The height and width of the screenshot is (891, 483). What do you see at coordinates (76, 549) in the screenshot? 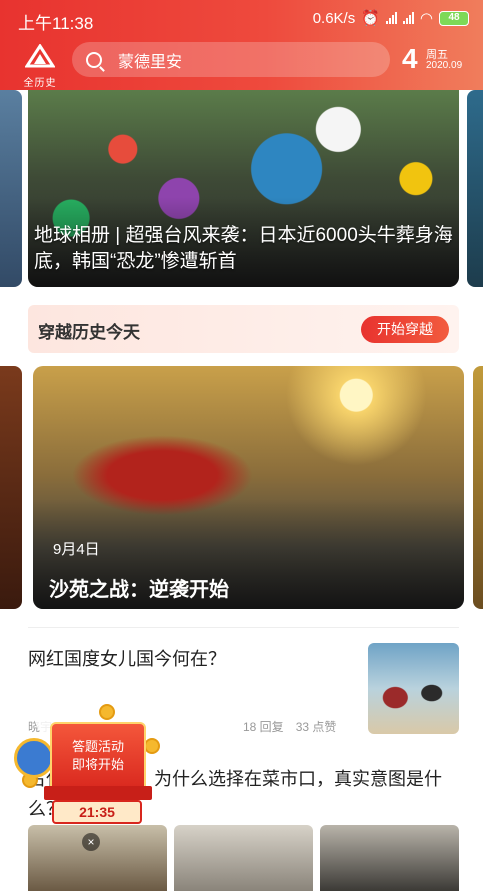
I see `history-card-date: 9月4日` at bounding box center [76, 549].